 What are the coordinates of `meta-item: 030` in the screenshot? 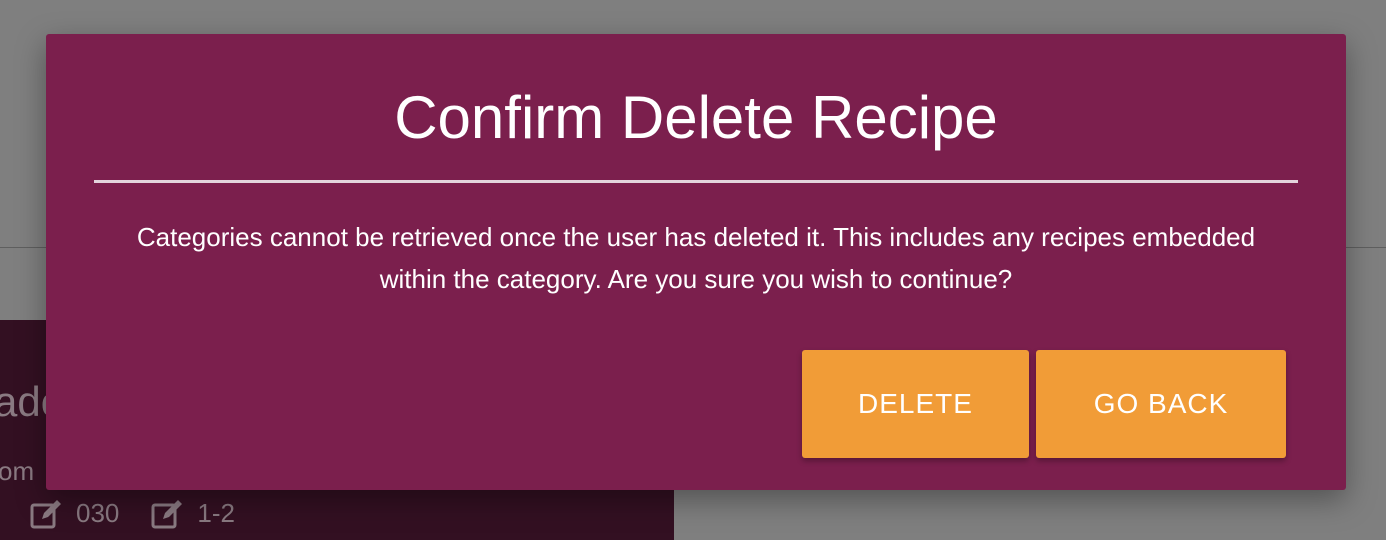 It's located at (74, 513).